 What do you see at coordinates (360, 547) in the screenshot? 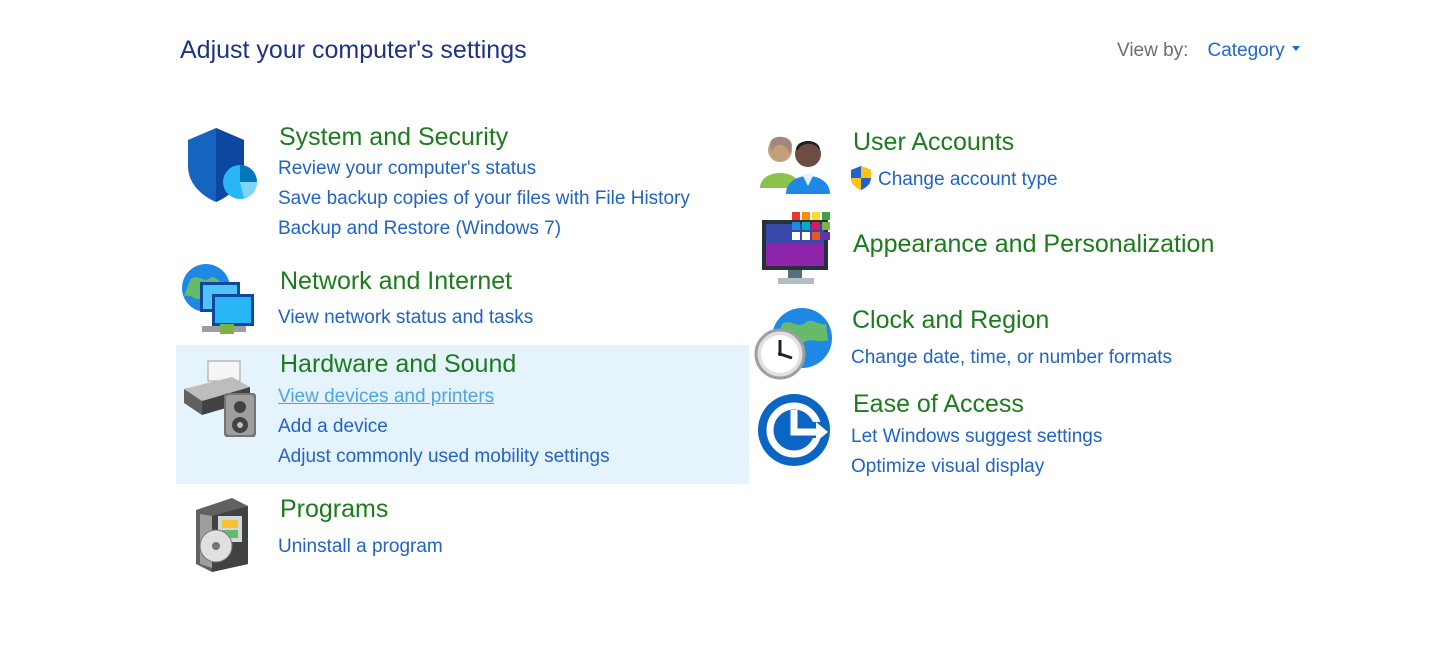
I see `link-uninstall-program: Uninstall a program` at bounding box center [360, 547].